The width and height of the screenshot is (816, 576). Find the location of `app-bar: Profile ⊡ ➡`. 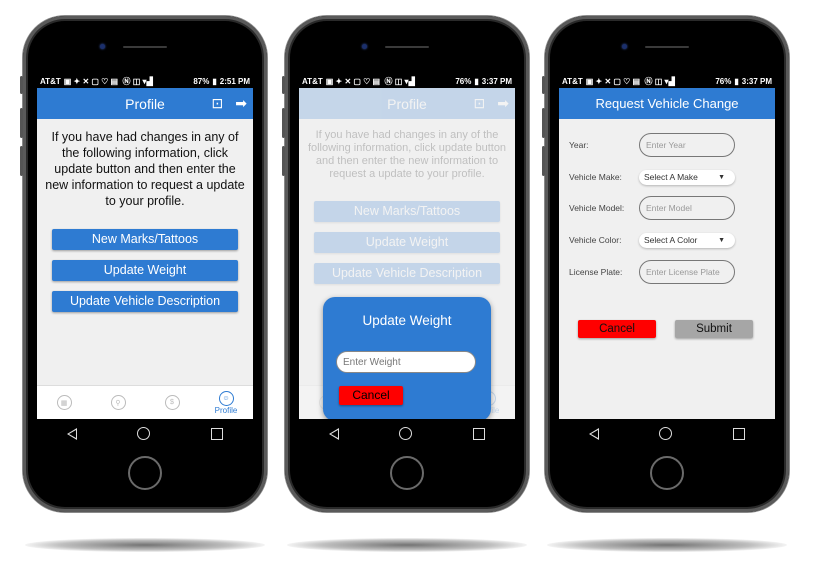

app-bar: Profile ⊡ ➡ is located at coordinates (407, 103).